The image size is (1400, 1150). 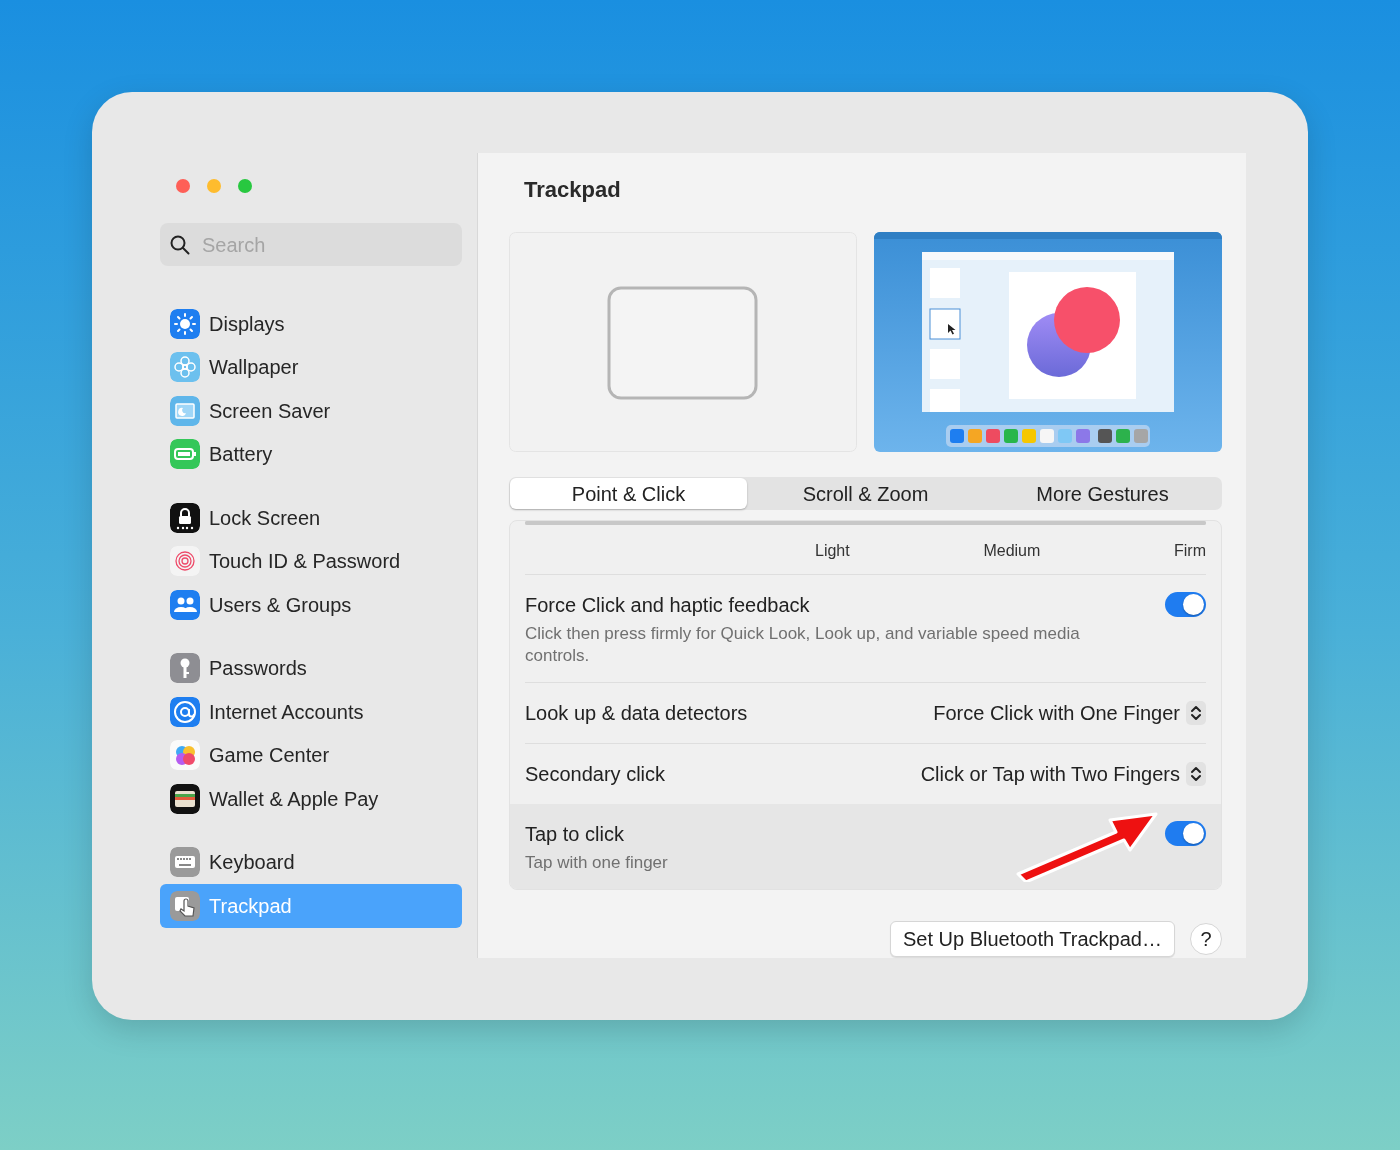 I want to click on tab: Scroll & Zoom, so click(x=865, y=493).